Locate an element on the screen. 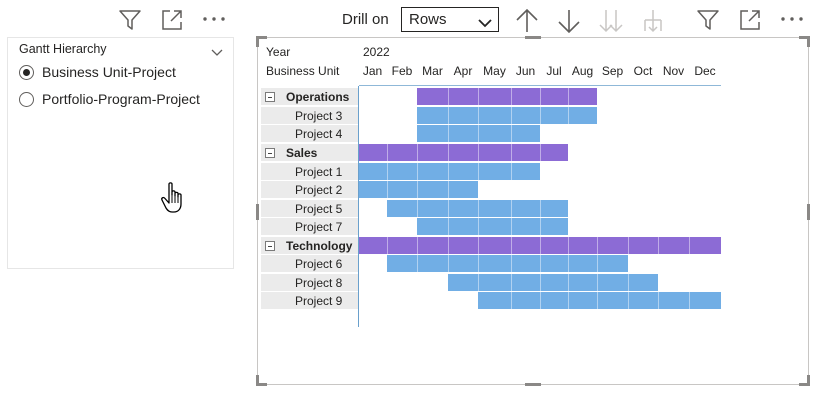 The image size is (831, 416). drill-up-icon is located at coordinates (527, 21).